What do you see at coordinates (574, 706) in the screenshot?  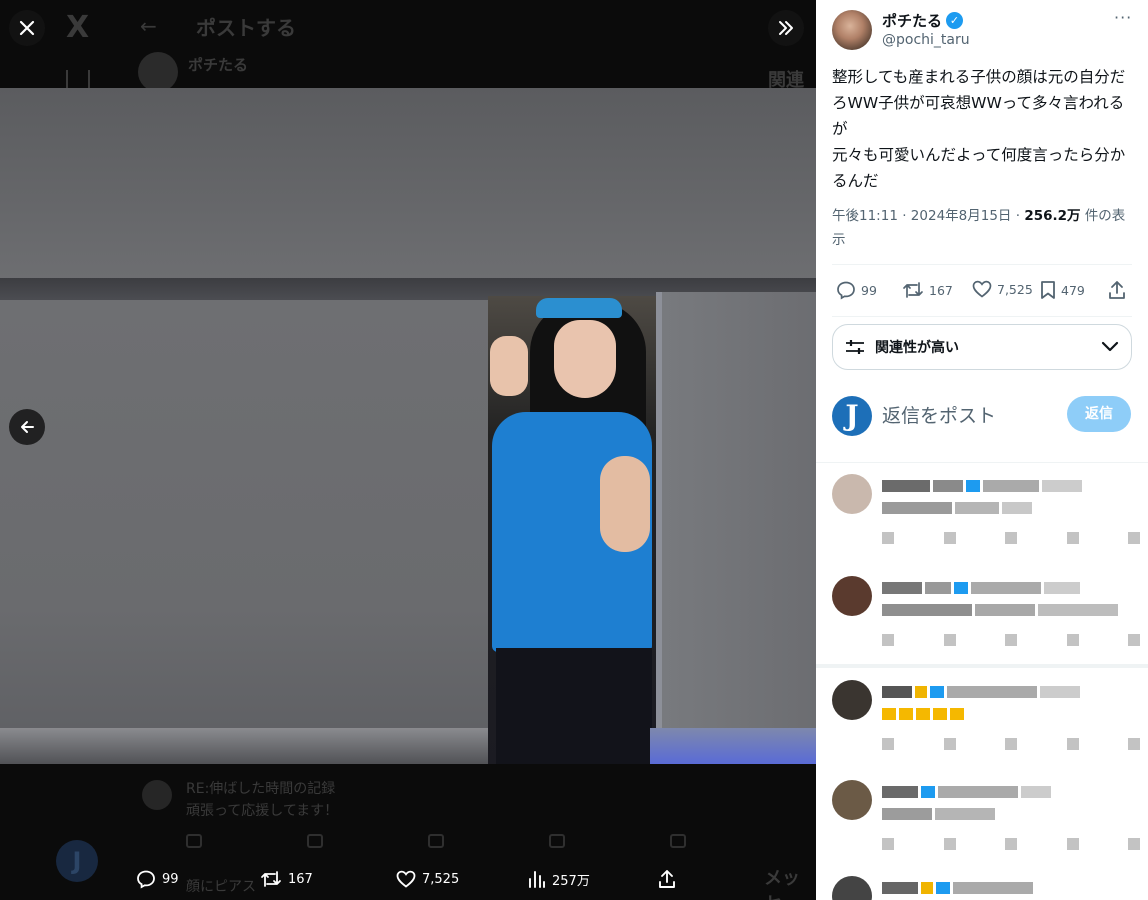 I see `photo-pants` at bounding box center [574, 706].